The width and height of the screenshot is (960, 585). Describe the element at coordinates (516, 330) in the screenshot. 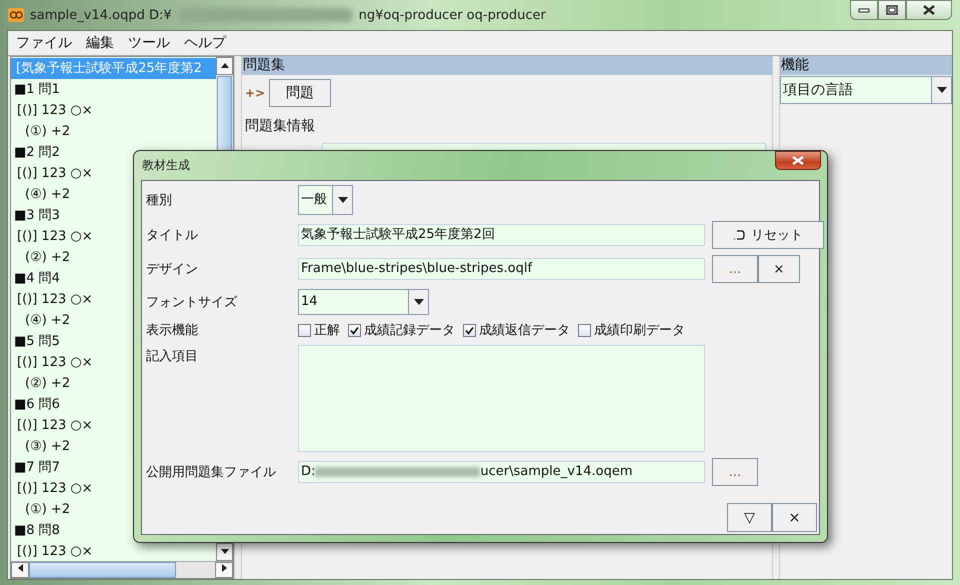

I see `checkbox: 成績返信データ` at that location.